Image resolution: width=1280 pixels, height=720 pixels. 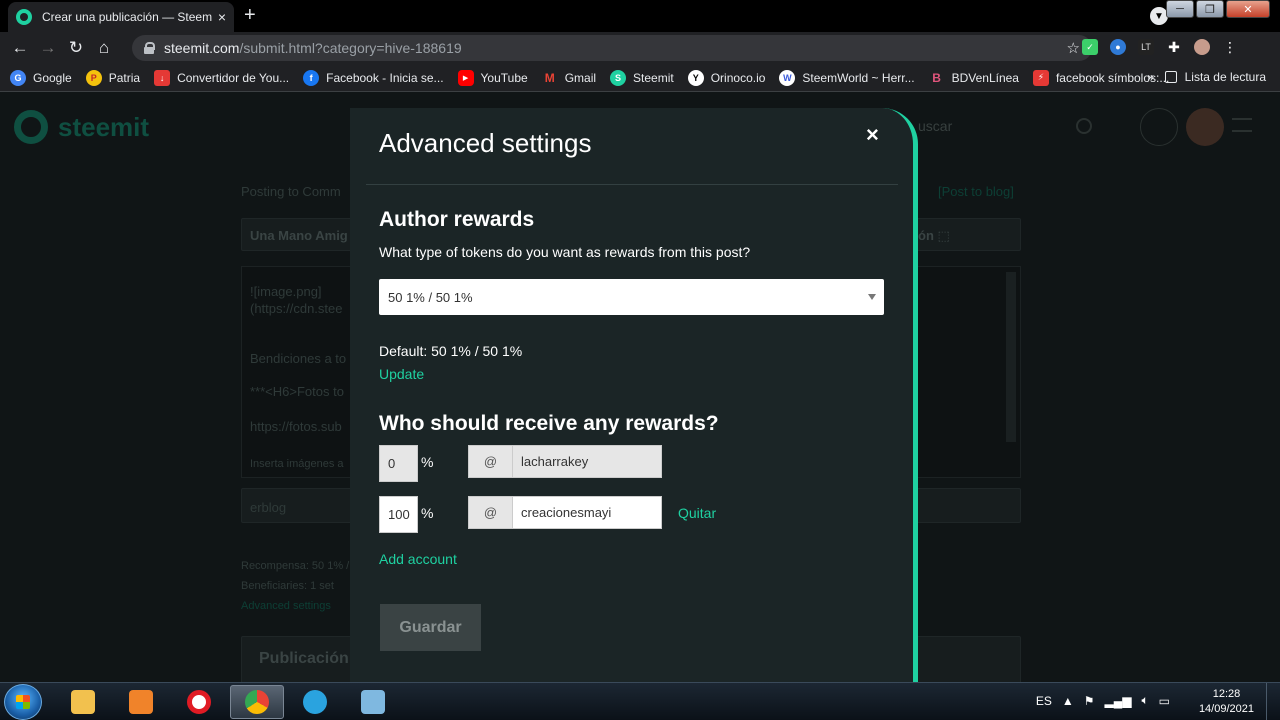 I want to click on taskbar-file-explorer, so click(x=83, y=702).